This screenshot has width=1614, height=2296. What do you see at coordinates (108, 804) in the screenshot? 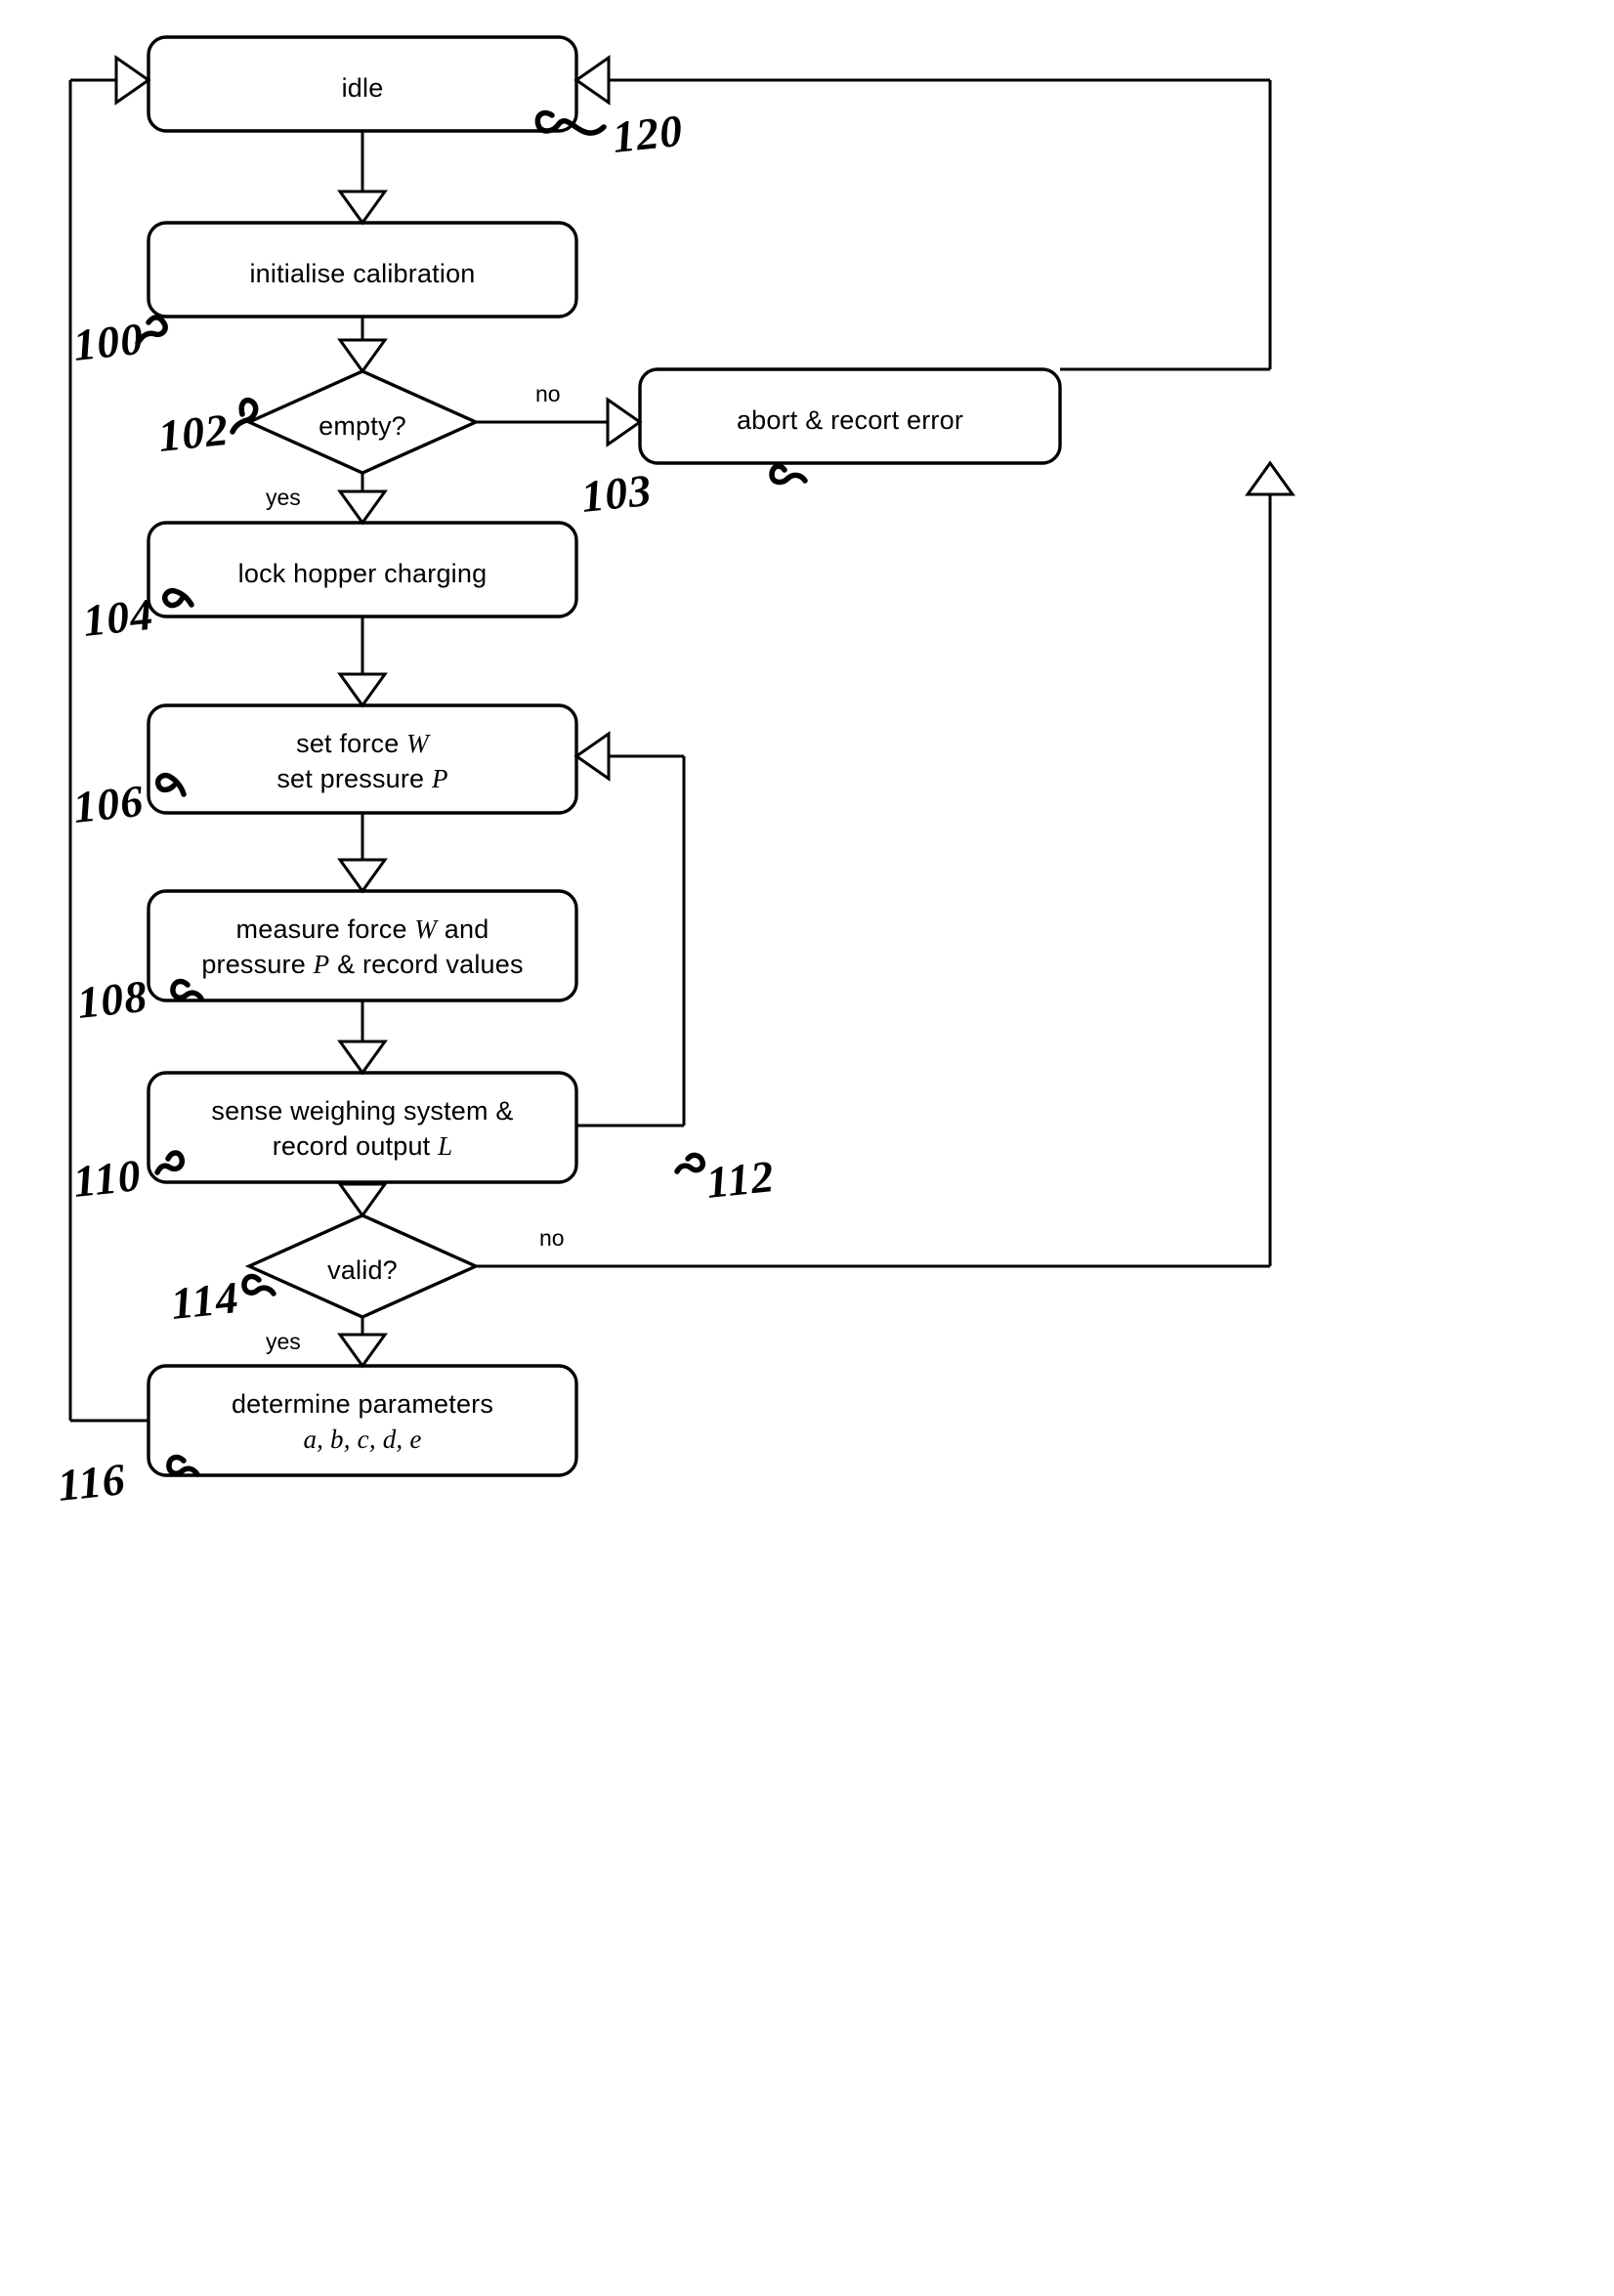
I see `ref-numeral-106: 106` at bounding box center [108, 804].